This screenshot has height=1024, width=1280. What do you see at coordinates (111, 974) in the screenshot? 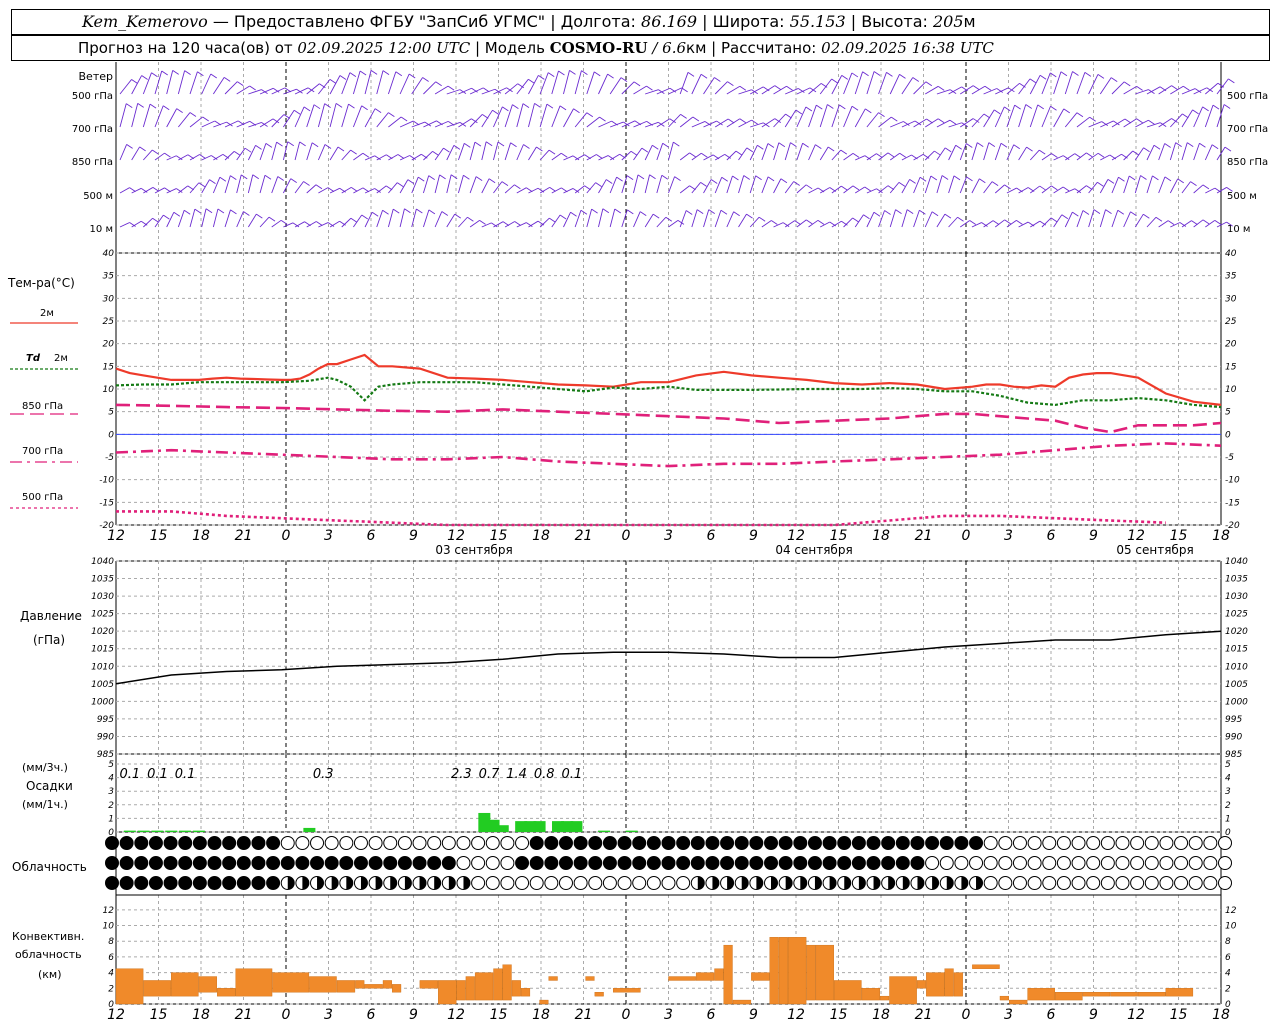
I see `conv-tick-left: 4` at bounding box center [111, 974].